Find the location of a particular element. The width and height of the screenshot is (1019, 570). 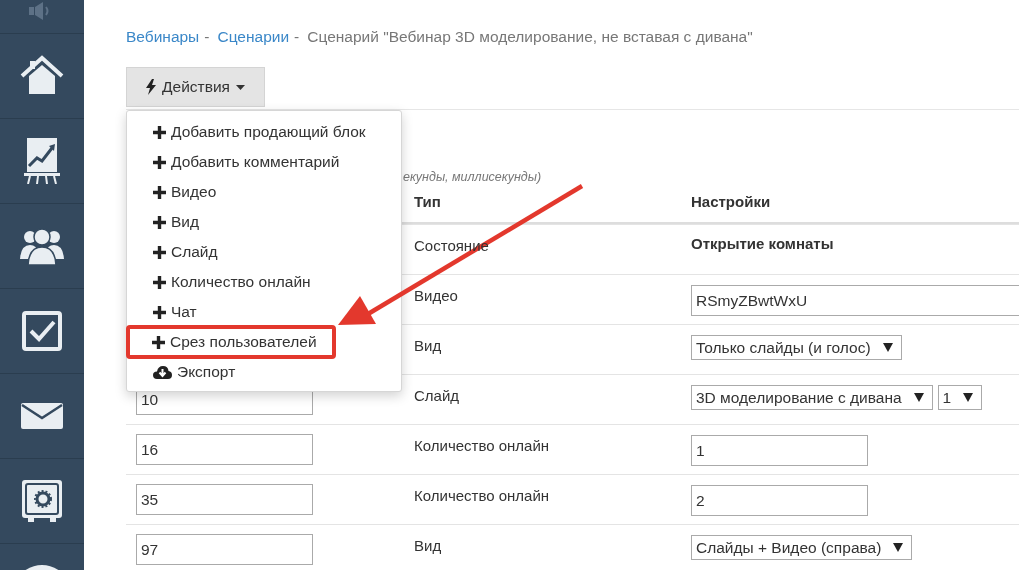

number-input: 2 is located at coordinates (779, 500).